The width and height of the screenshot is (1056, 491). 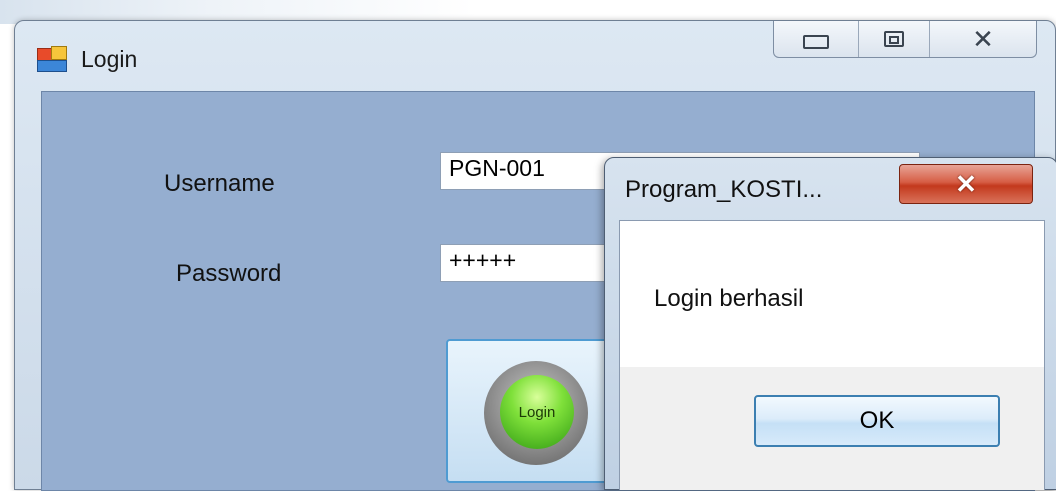 I want to click on restore-icon, so click(x=894, y=39).